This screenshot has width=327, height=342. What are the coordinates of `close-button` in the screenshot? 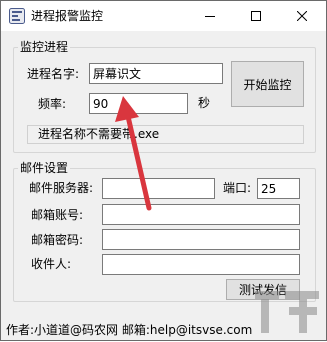 It's located at (302, 16).